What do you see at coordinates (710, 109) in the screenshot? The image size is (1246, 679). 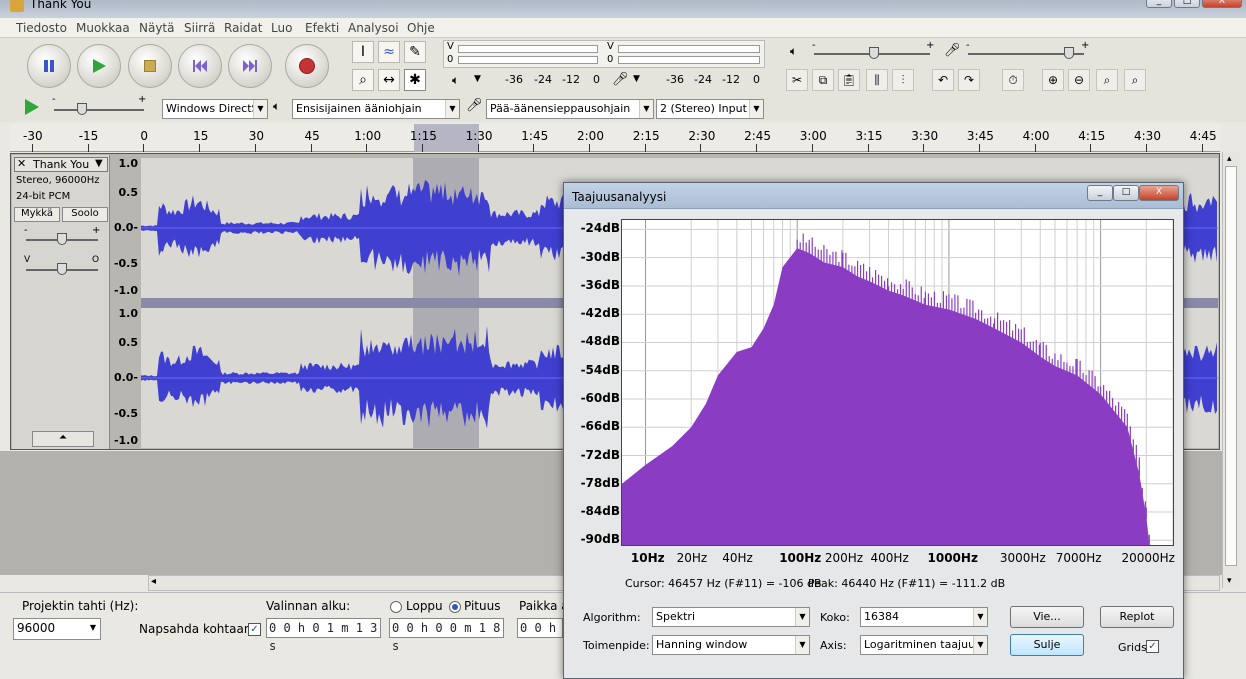 I see `input-channels-select: 2 (Stereo) Input C ▼` at bounding box center [710, 109].